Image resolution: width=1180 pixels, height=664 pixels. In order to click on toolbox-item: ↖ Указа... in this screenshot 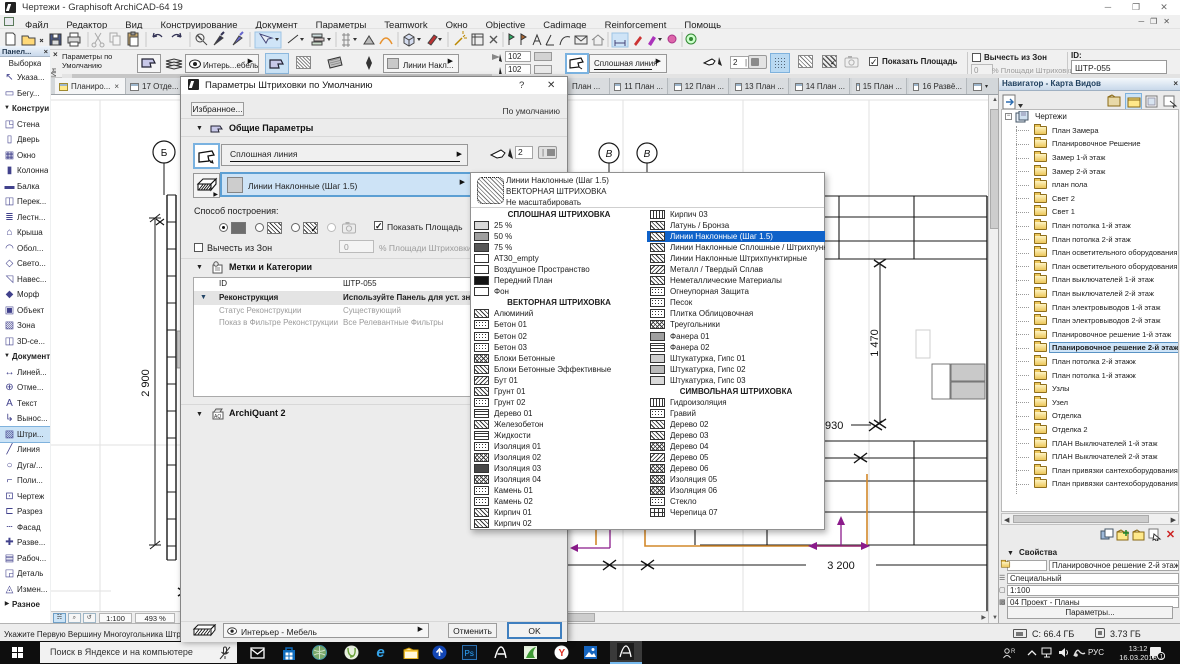, I will do `click(25, 78)`.